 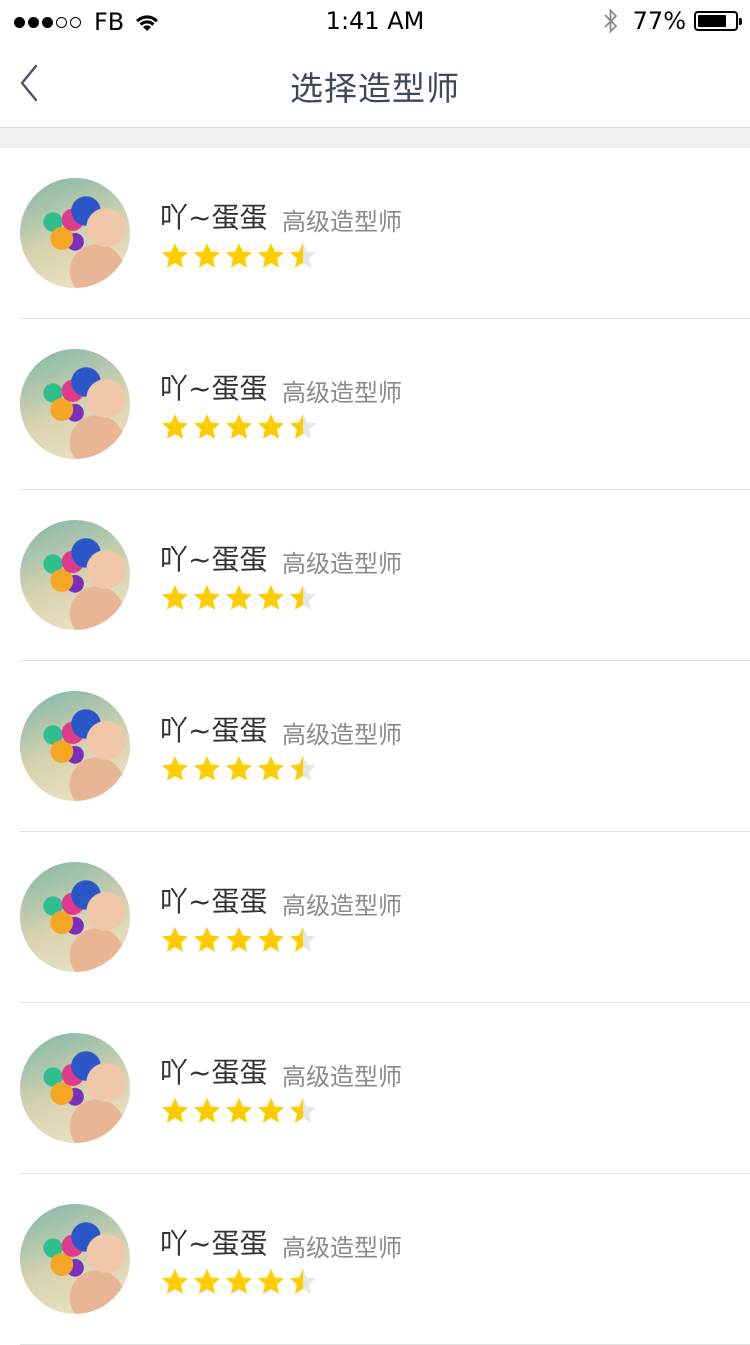 I want to click on status-right: 77%, so click(x=672, y=21).